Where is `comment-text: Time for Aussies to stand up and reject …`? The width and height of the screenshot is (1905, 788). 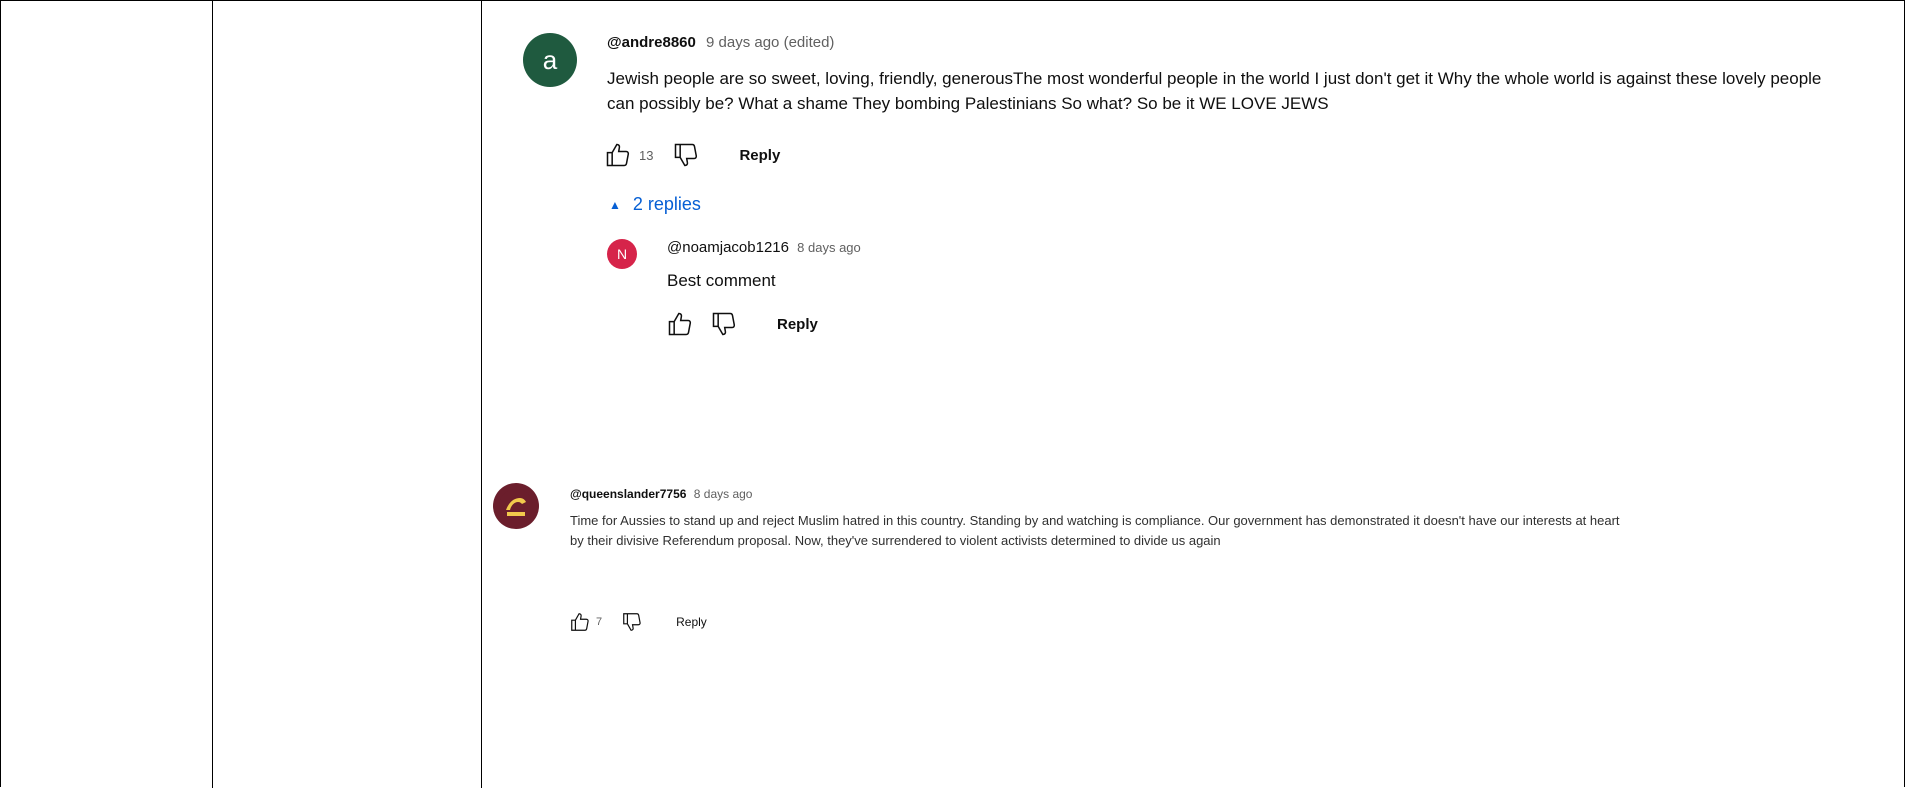
comment-text: Time for Aussies to stand up and reject … is located at coordinates (1095, 531).